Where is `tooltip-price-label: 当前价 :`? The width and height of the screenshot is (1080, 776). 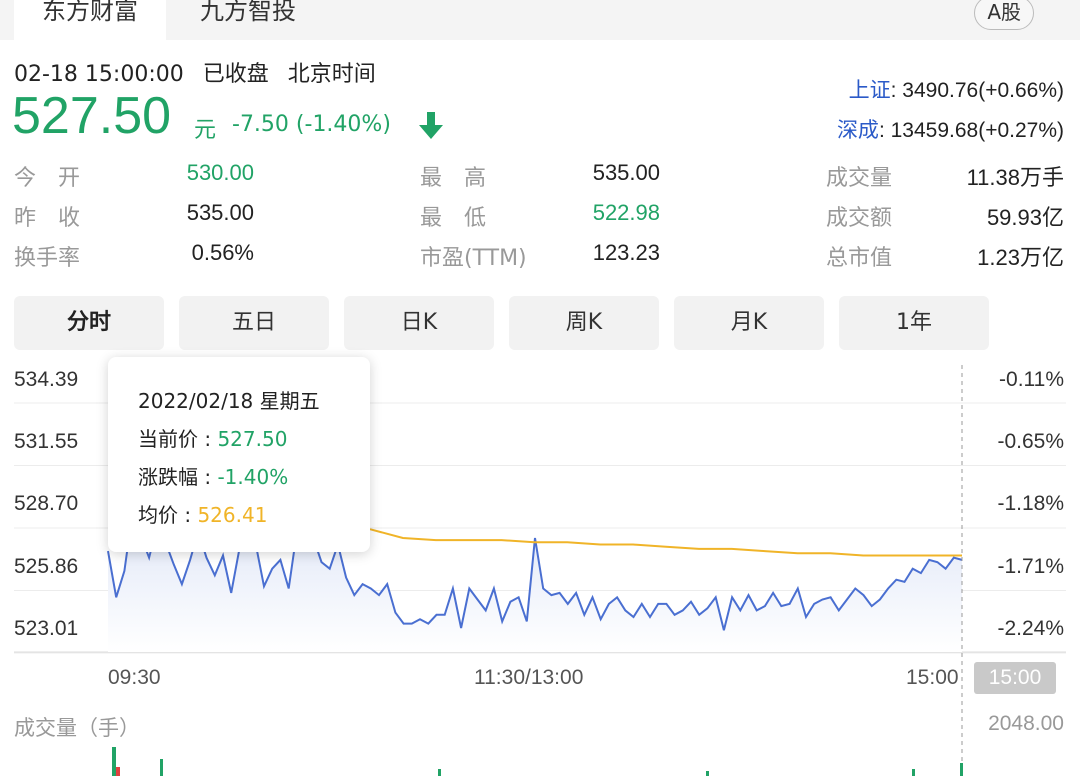 tooltip-price-label: 当前价 : is located at coordinates (178, 439).